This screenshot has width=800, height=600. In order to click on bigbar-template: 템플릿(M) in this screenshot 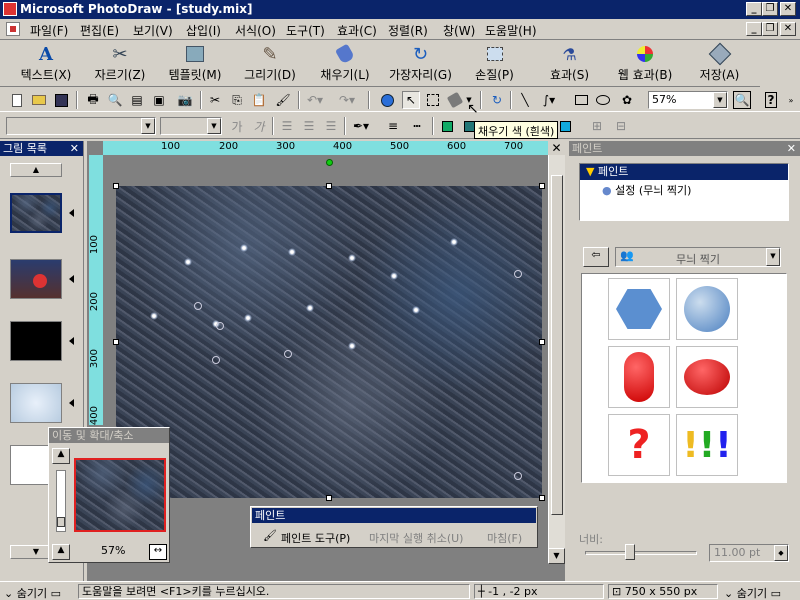, I will do `click(195, 63)`.